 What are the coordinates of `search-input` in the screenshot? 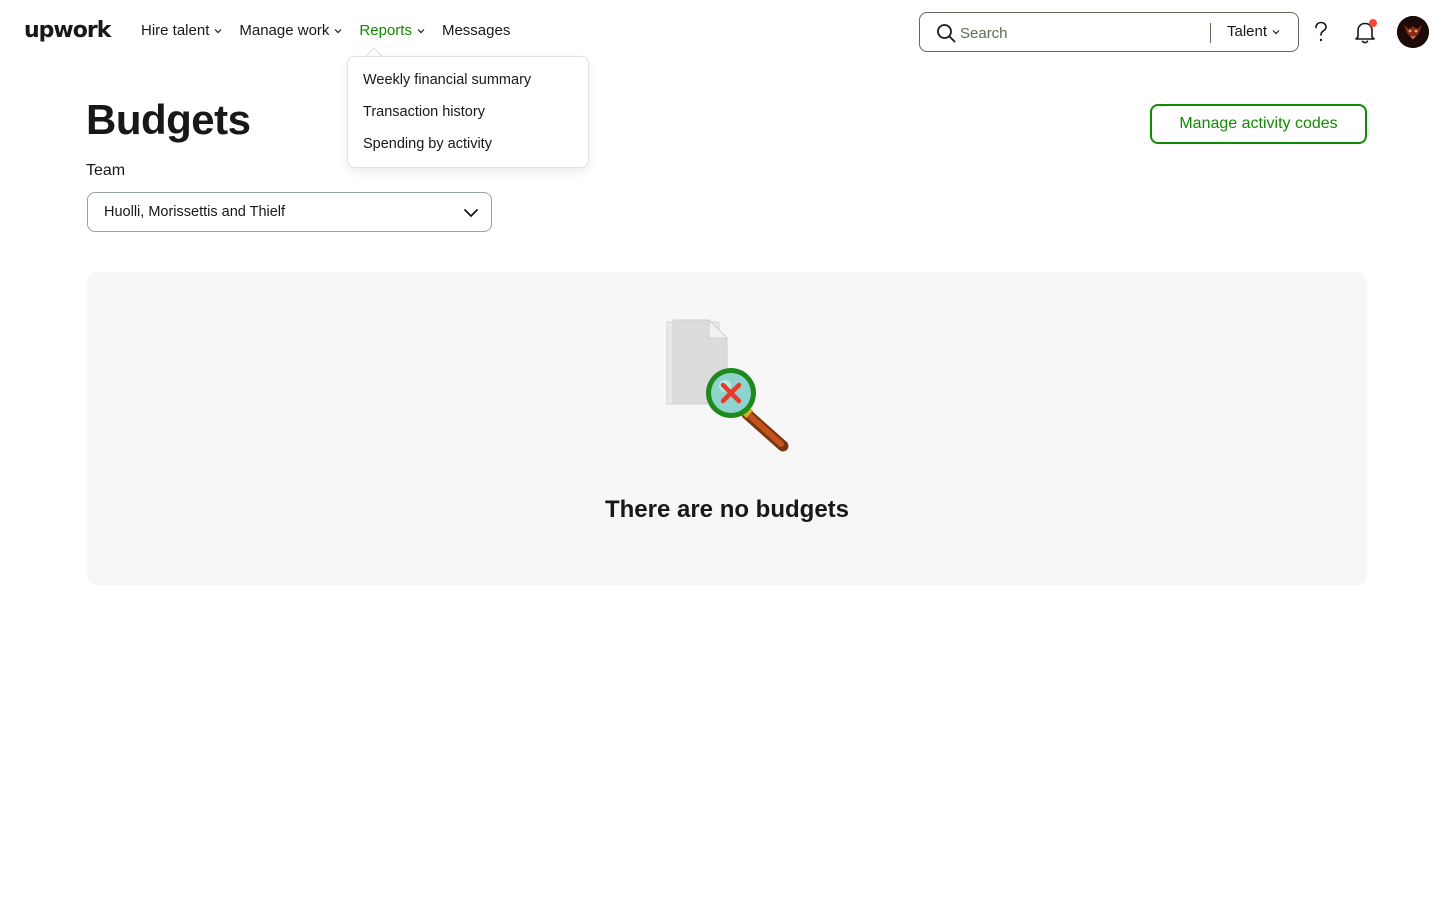 It's located at (1080, 33).